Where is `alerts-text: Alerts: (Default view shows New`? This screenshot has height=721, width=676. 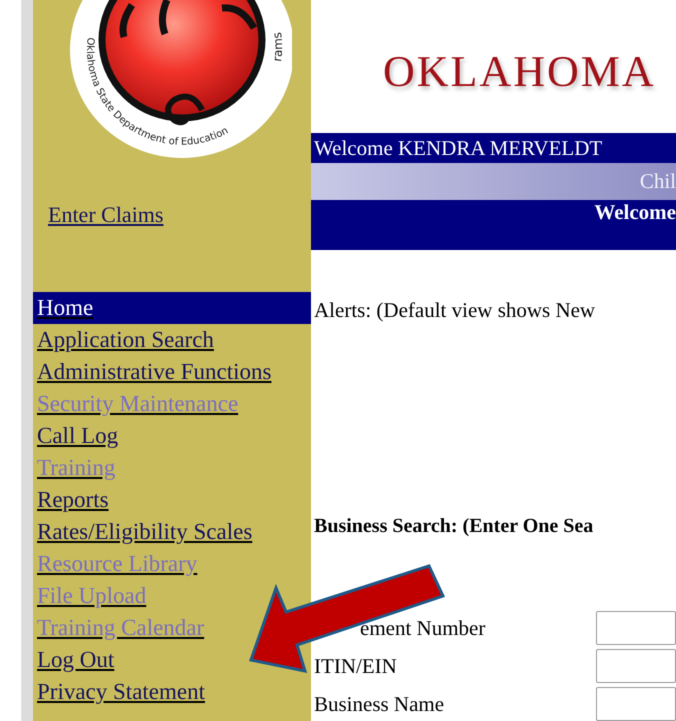
alerts-text: Alerts: (Default view shows New is located at coordinates (455, 310).